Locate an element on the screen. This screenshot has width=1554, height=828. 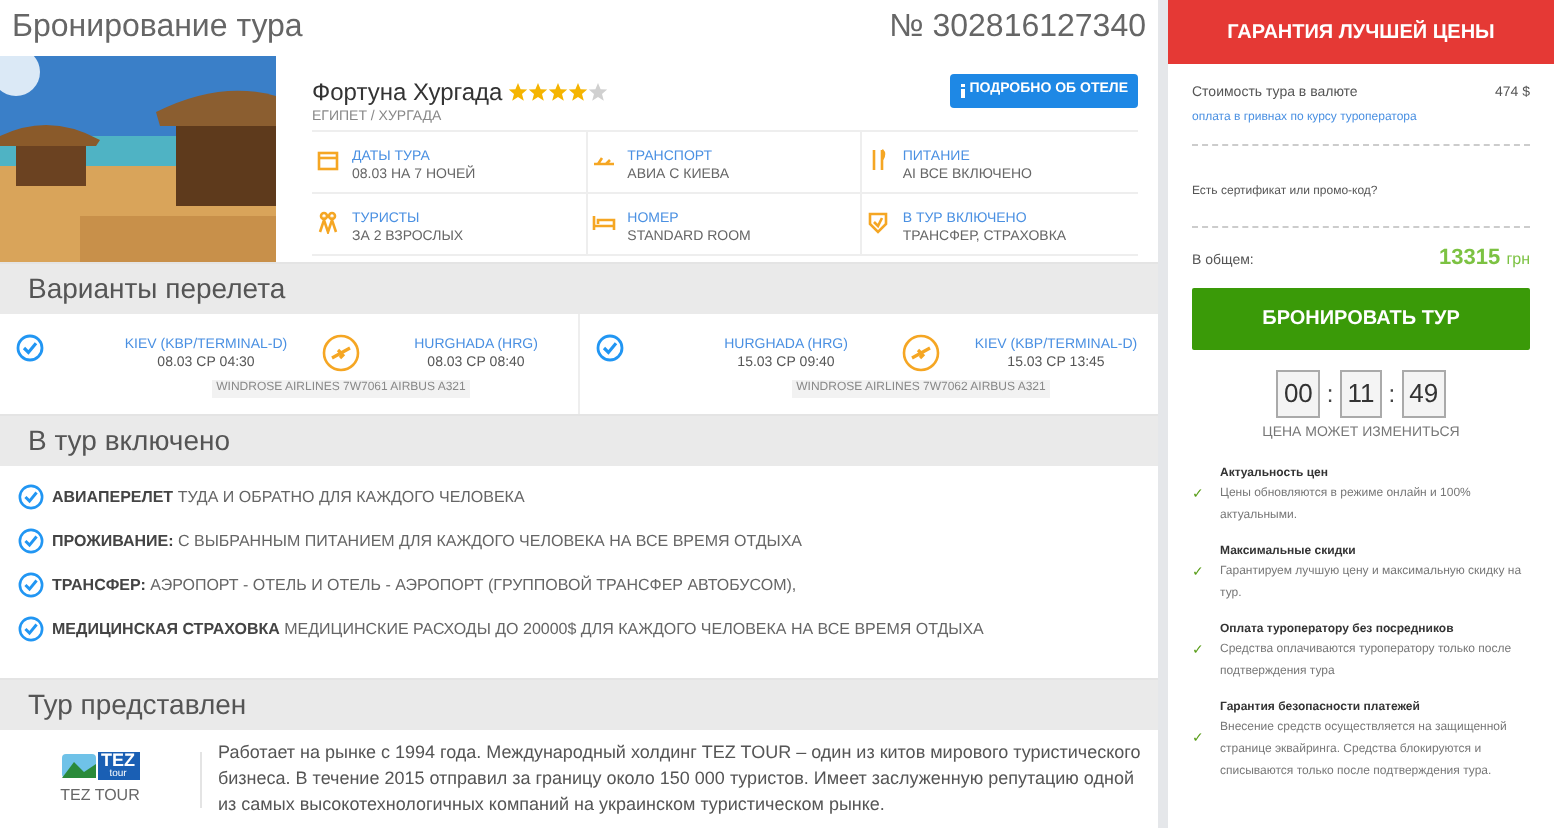
total-price: 13315 грн is located at coordinates (1484, 258).